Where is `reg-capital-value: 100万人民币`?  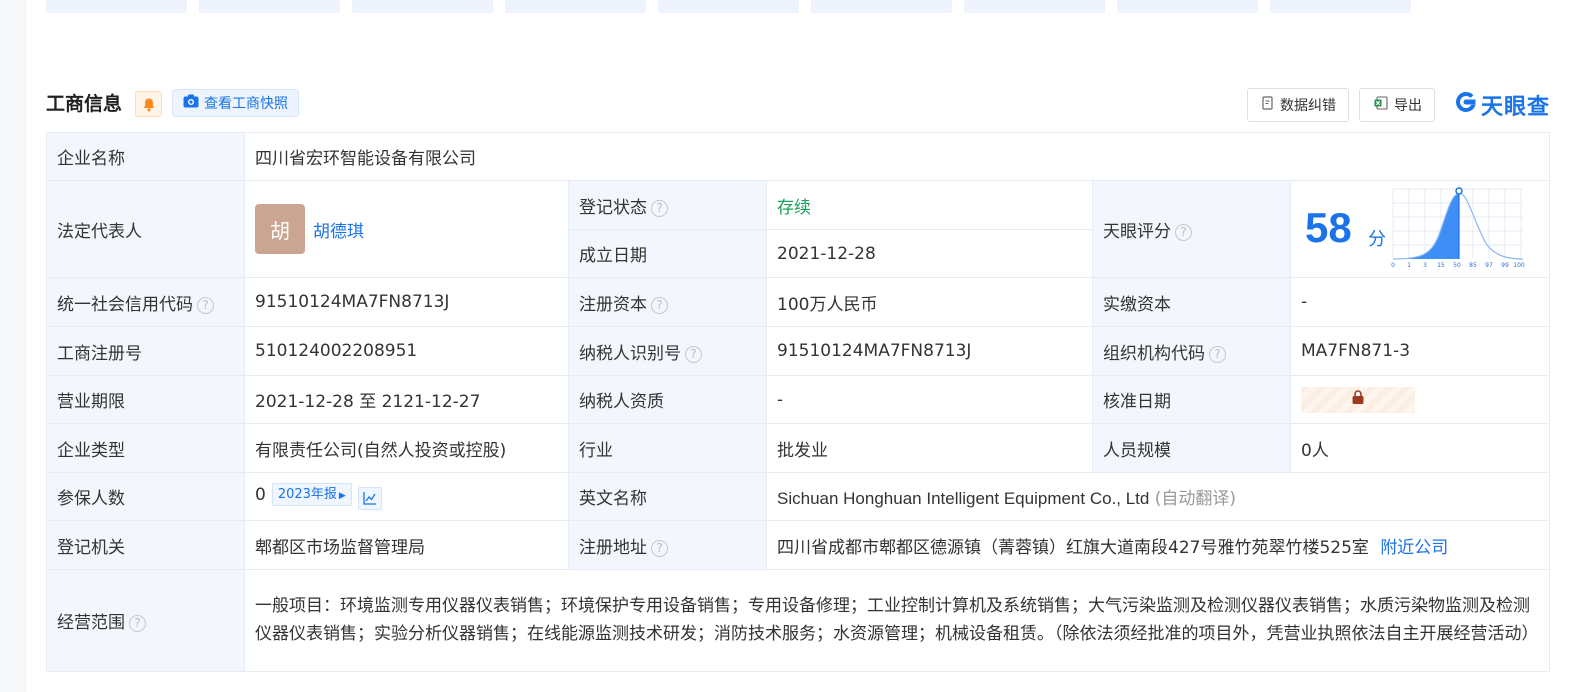
reg-capital-value: 100万人民币 is located at coordinates (929, 302).